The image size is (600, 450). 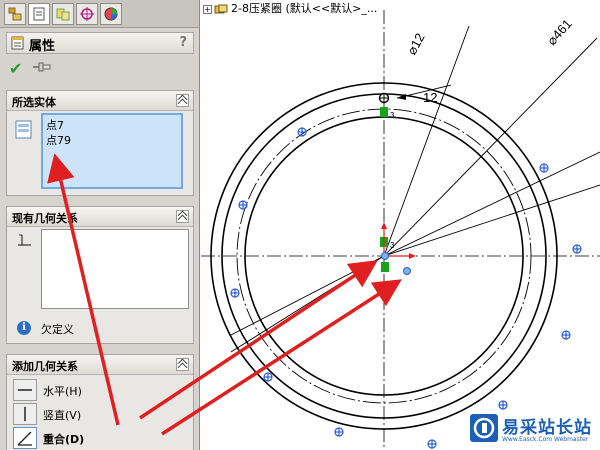 What do you see at coordinates (57, 329) in the screenshot?
I see `sketch-status-text: 欠定义` at bounding box center [57, 329].